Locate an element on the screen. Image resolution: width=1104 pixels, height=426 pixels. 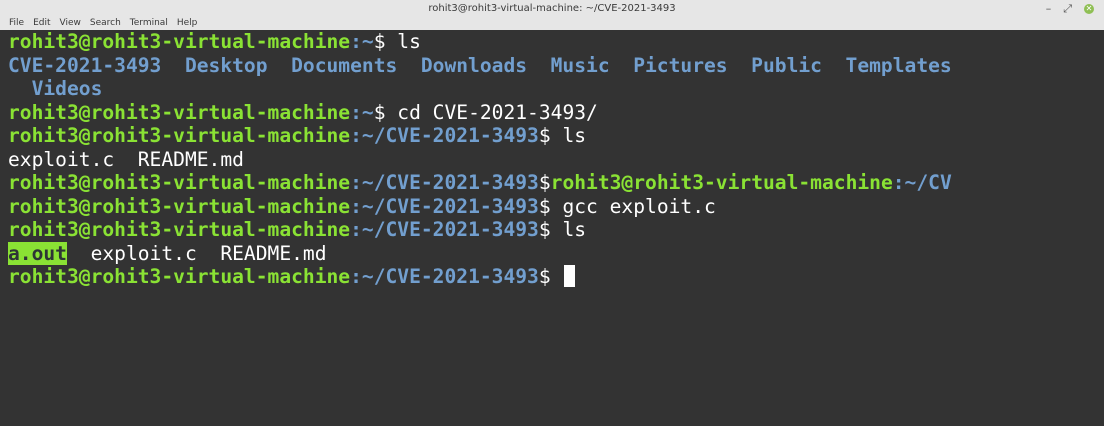
command-text: $ gcc exploit.c is located at coordinates (627, 206).